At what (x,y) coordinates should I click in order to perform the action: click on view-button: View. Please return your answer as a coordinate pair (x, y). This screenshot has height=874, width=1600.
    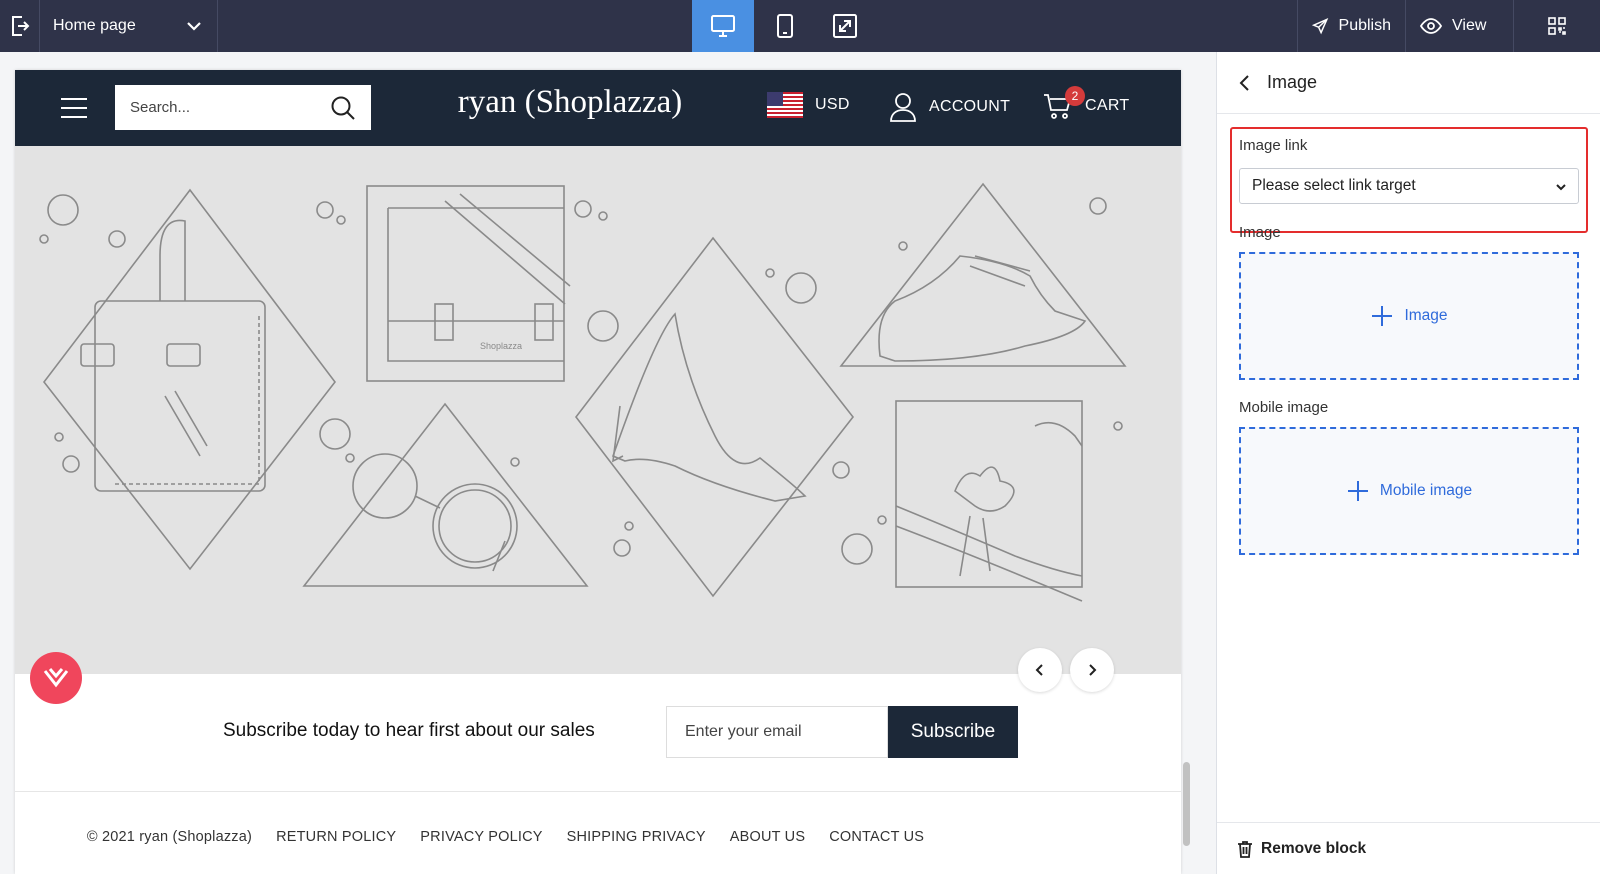
    Looking at the image, I should click on (1459, 26).